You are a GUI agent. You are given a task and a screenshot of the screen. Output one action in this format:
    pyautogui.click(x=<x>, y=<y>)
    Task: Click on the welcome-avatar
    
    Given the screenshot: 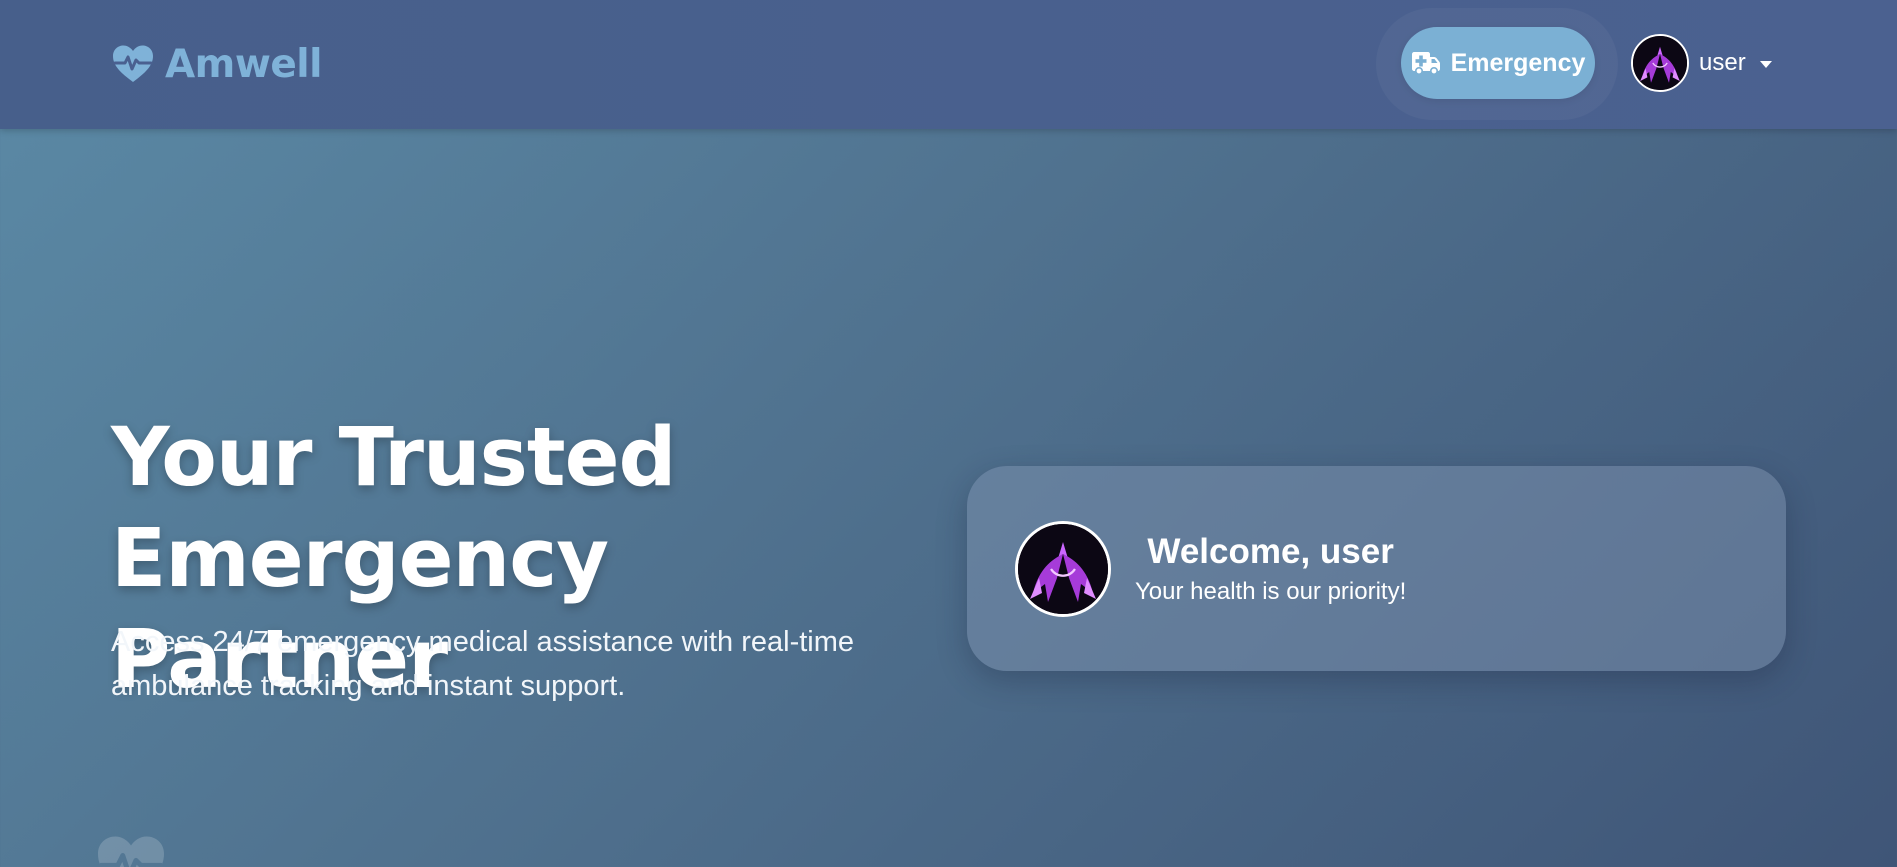 What is the action you would take?
    pyautogui.click(x=1063, y=568)
    